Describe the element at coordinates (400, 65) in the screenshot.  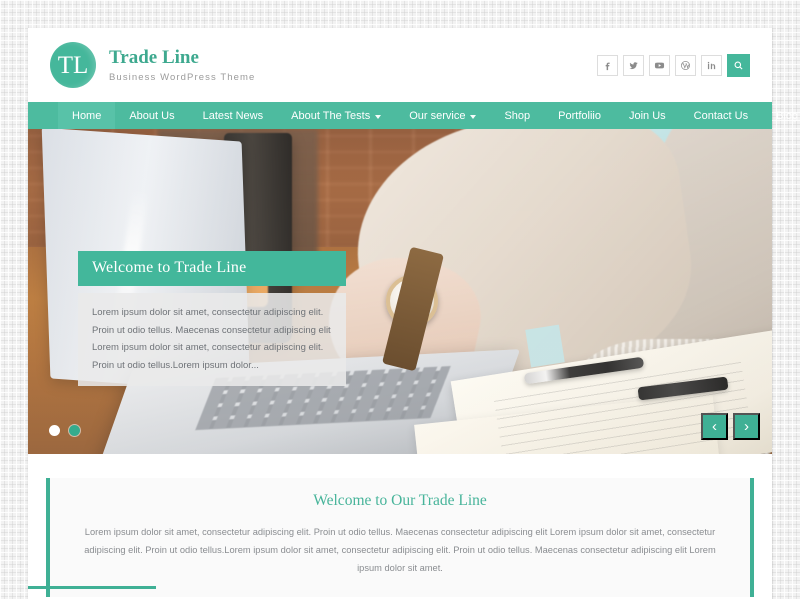
I see `site-header: TL Trade Line Business WordPress Theme` at that location.